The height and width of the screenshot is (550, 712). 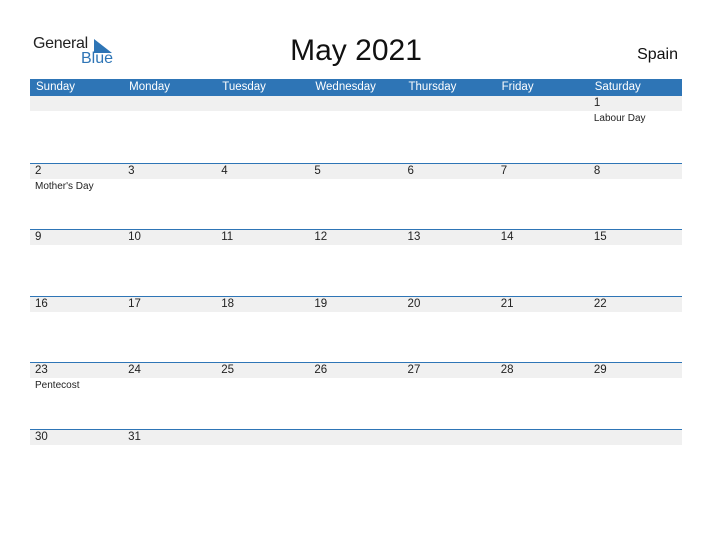 What do you see at coordinates (227, 237) in the screenshot?
I see `day-number: 11` at bounding box center [227, 237].